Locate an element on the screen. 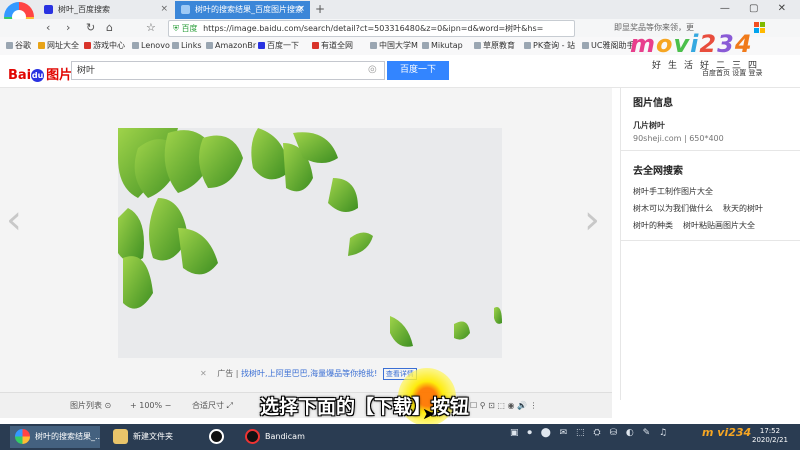 Image resolution: width=800 pixels, height=450 pixels. refresh-icon: ↻ is located at coordinates (90, 28).